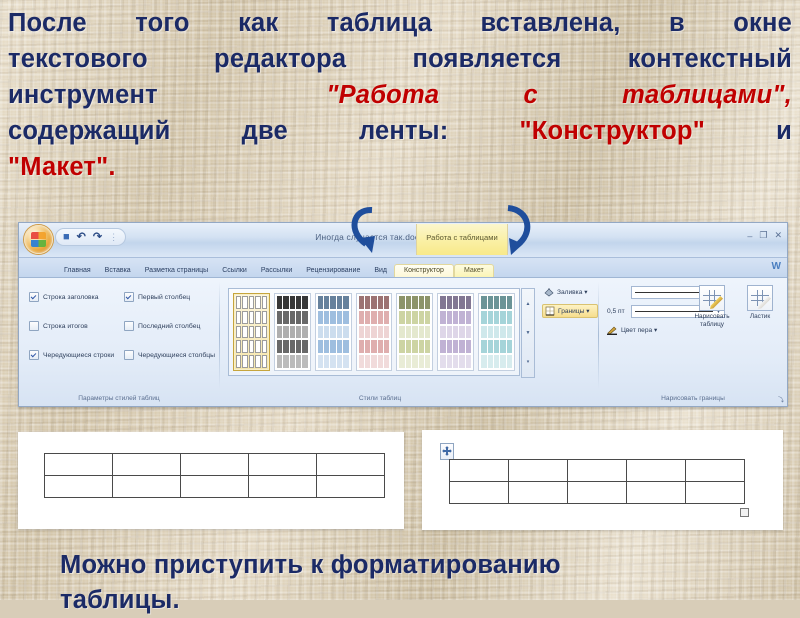 The height and width of the screenshot is (618, 800). I want to click on table-style-dark, so click(292, 332).